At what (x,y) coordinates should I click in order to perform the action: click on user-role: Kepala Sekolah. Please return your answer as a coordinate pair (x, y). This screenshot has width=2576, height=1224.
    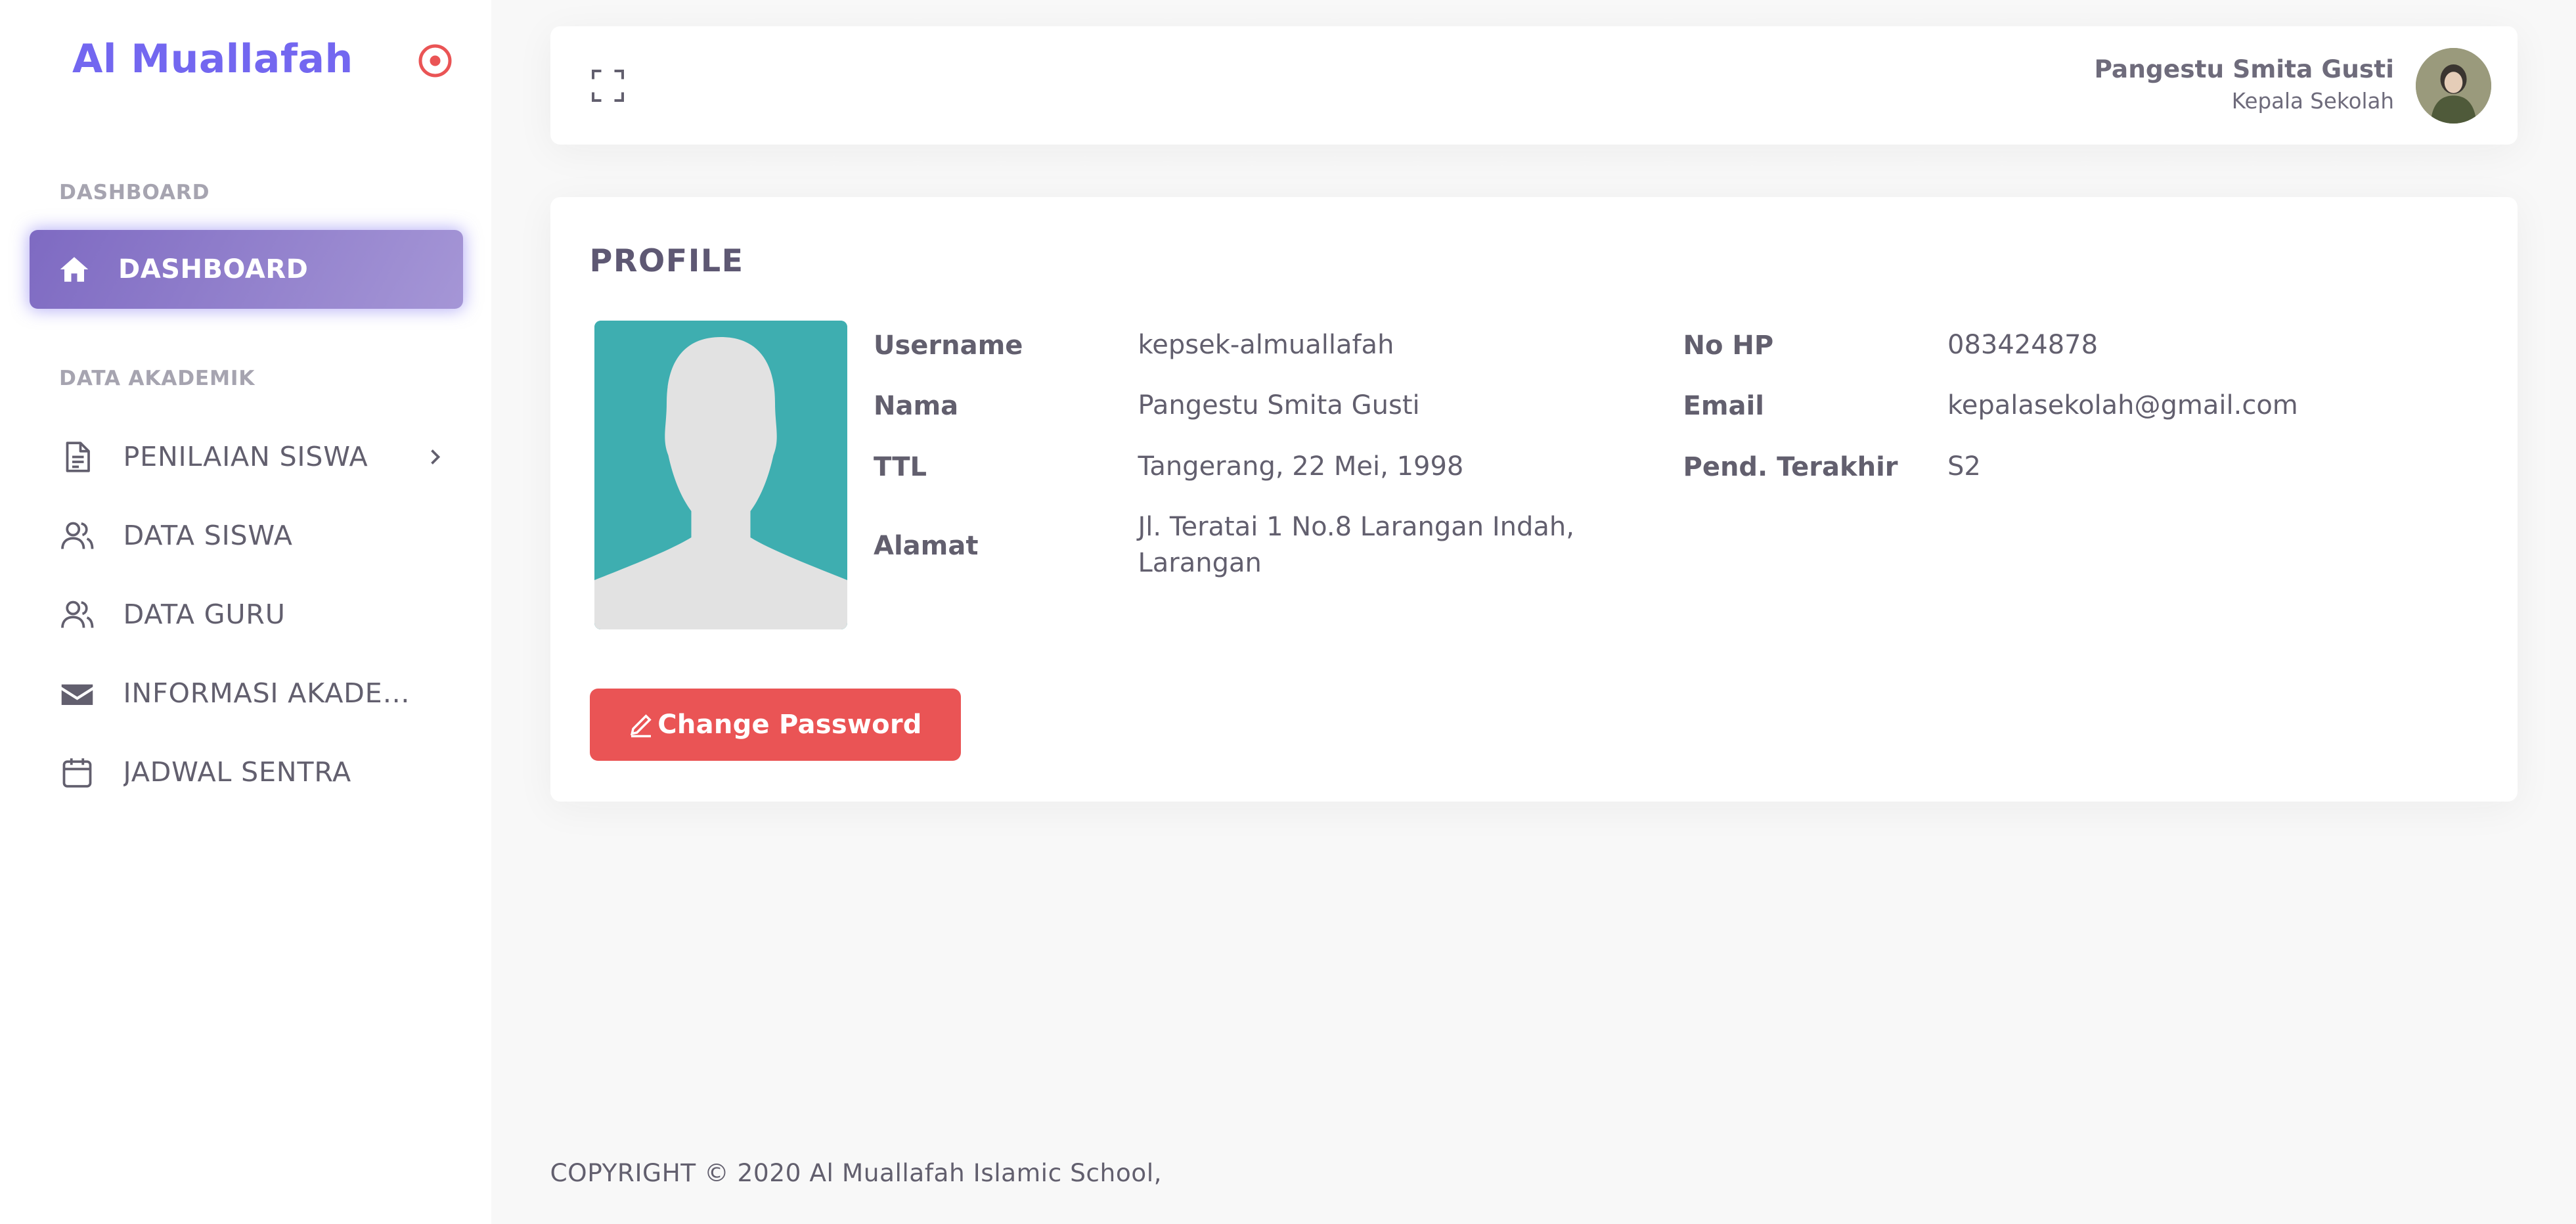
    Looking at the image, I should click on (2312, 101).